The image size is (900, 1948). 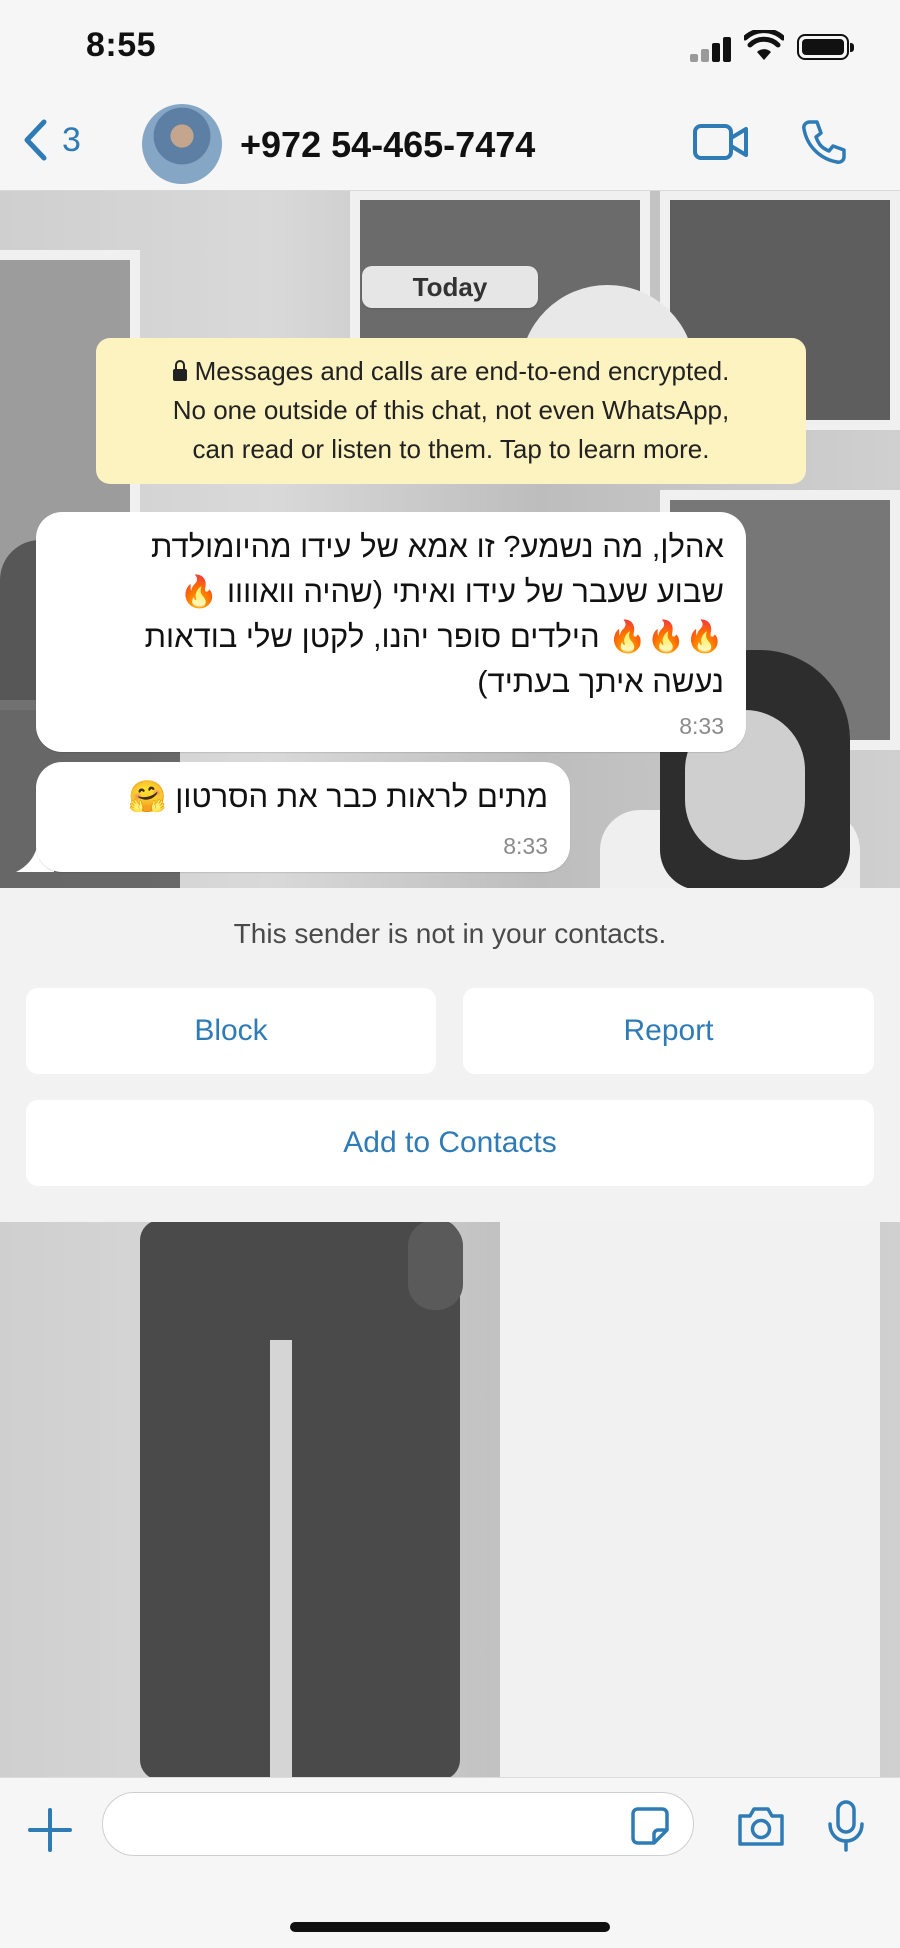 What do you see at coordinates (764, 45) in the screenshot?
I see `wifi-icon` at bounding box center [764, 45].